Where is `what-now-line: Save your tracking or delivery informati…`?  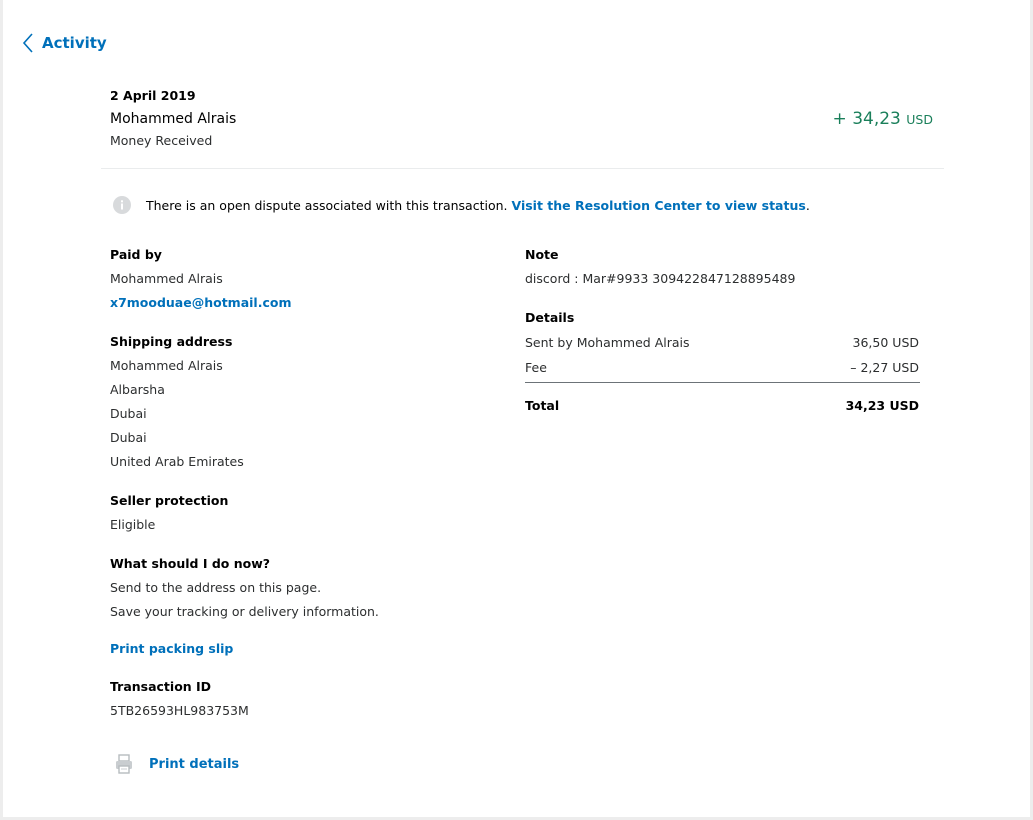
what-now-line: Save your tracking or delivery informati… is located at coordinates (244, 611).